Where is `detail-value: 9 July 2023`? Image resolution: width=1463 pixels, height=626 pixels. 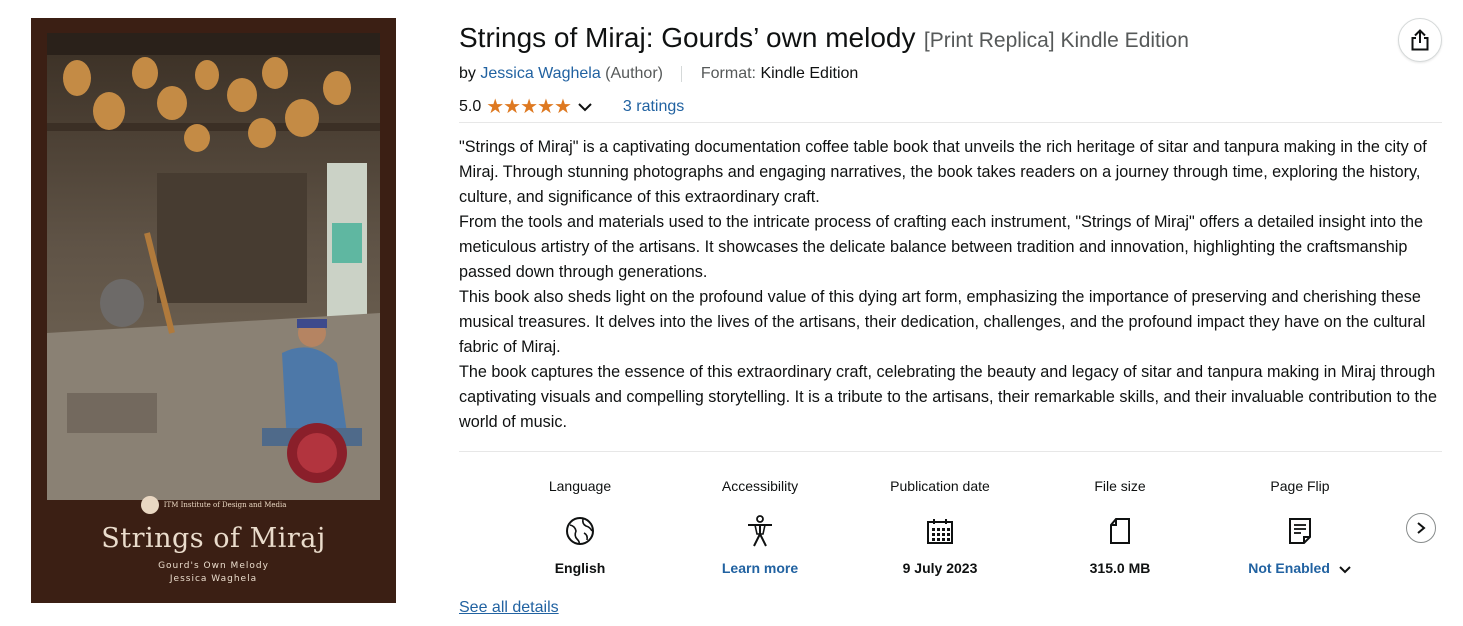 detail-value: 9 July 2023 is located at coordinates (940, 568).